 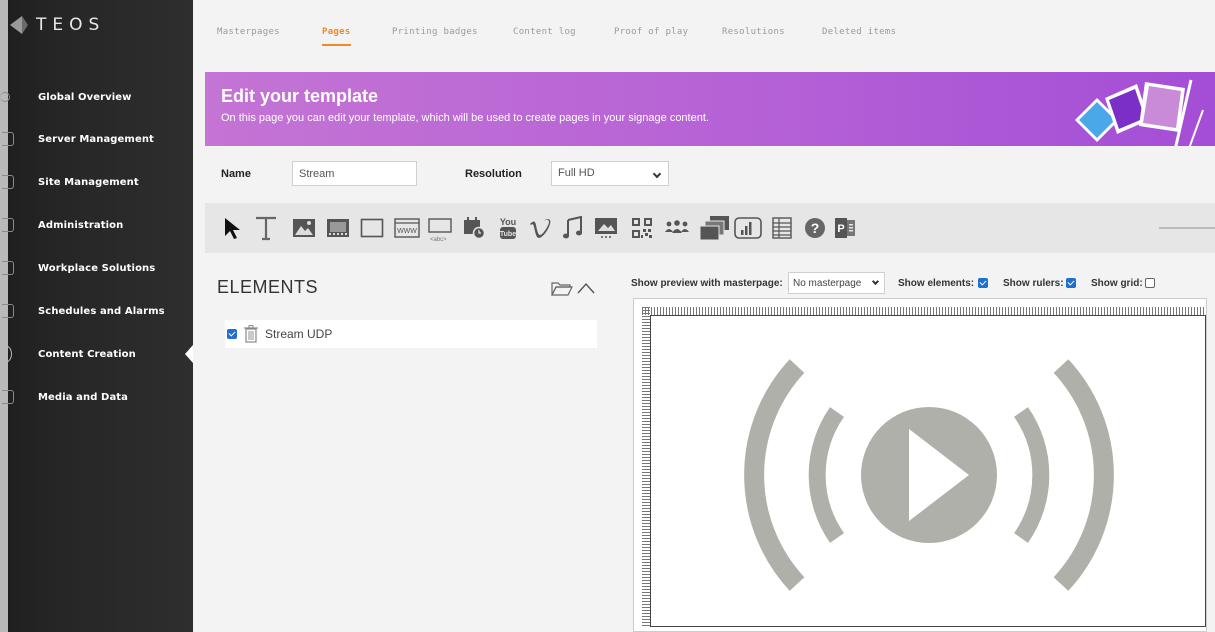 I want to click on sidebar-item-label: Media and Data, so click(x=83, y=397).